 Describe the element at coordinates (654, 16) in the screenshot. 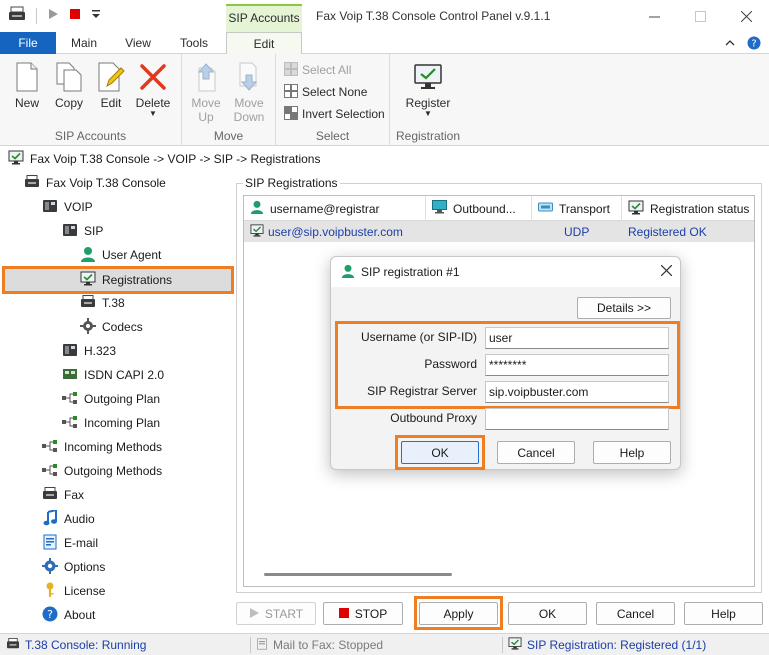

I see `minimize-icon` at that location.